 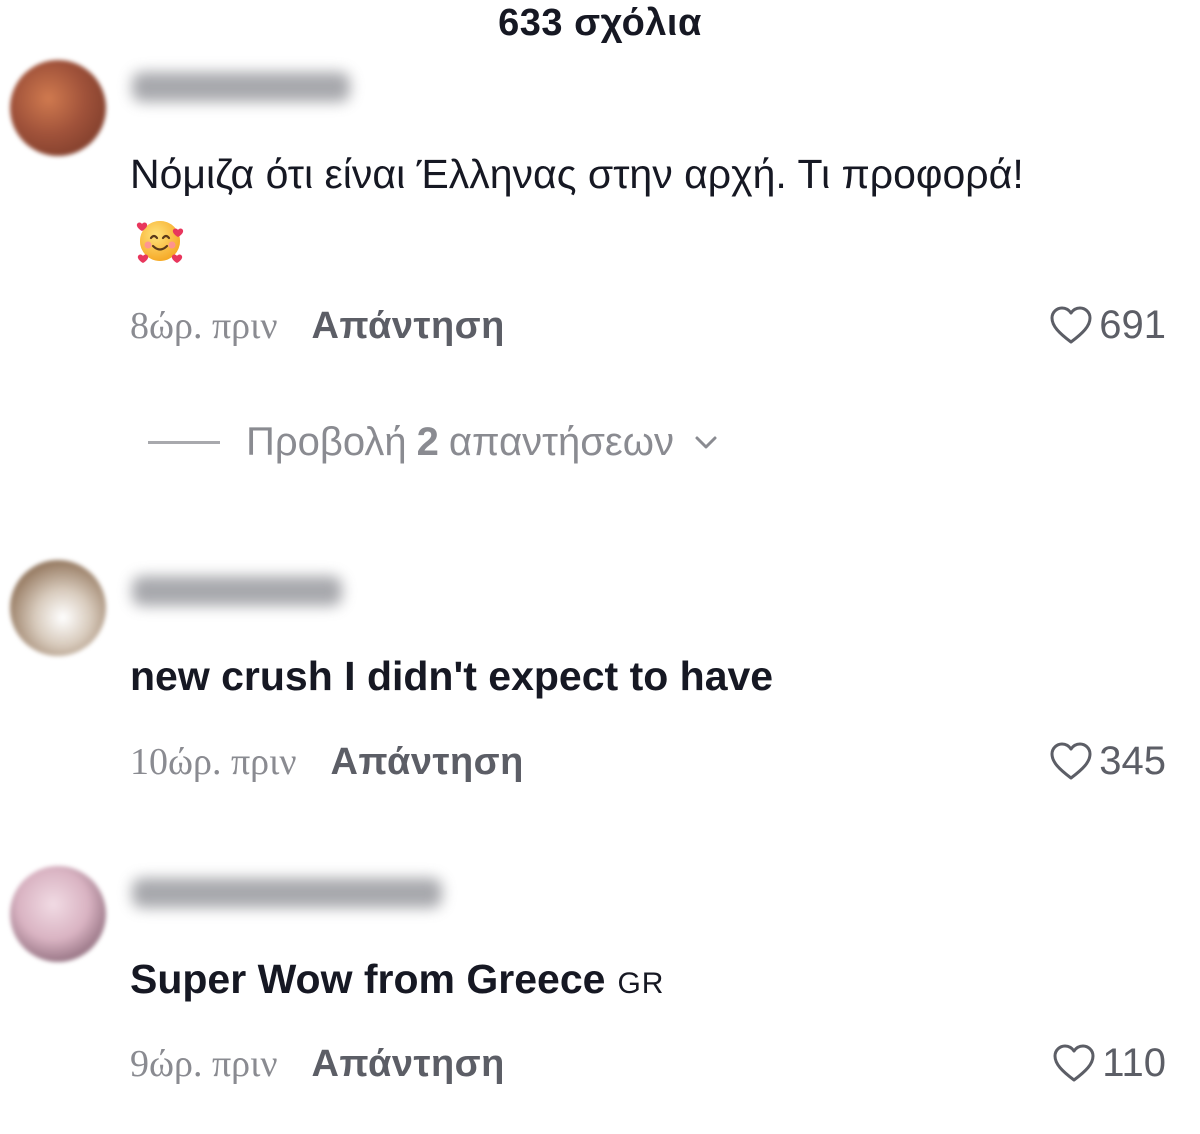 What do you see at coordinates (326, 442) in the screenshot?
I see `view-replies-prefix: Προβολή` at bounding box center [326, 442].